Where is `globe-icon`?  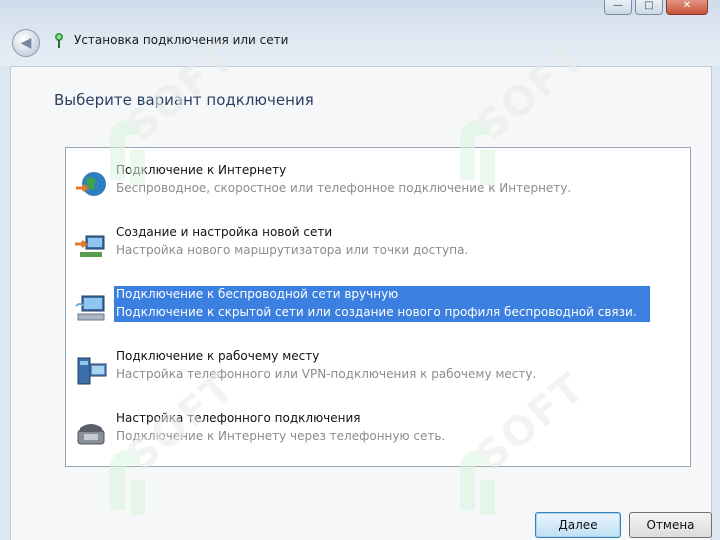
globe-icon is located at coordinates (91, 184).